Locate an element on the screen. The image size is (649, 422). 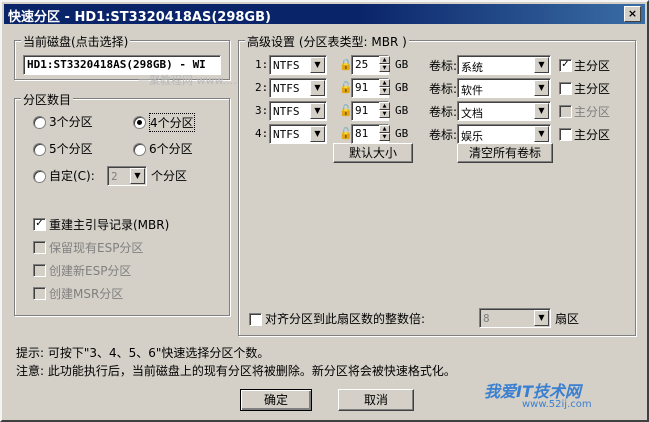
row-number: 1: is located at coordinates (262, 64).